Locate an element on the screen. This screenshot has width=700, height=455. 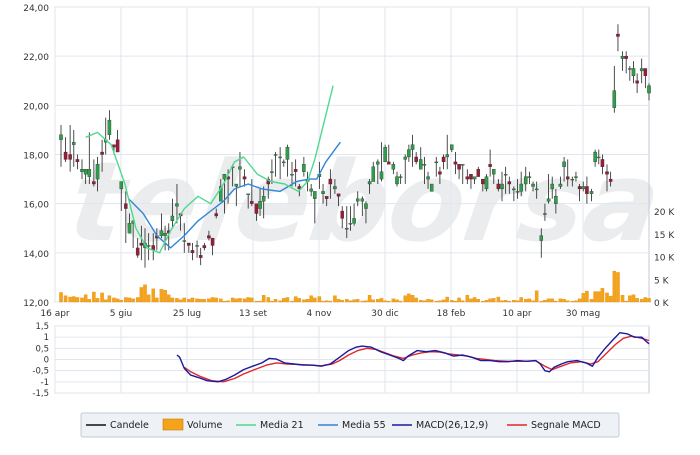
x-tick-label: 10 apr is located at coordinates (517, 314).